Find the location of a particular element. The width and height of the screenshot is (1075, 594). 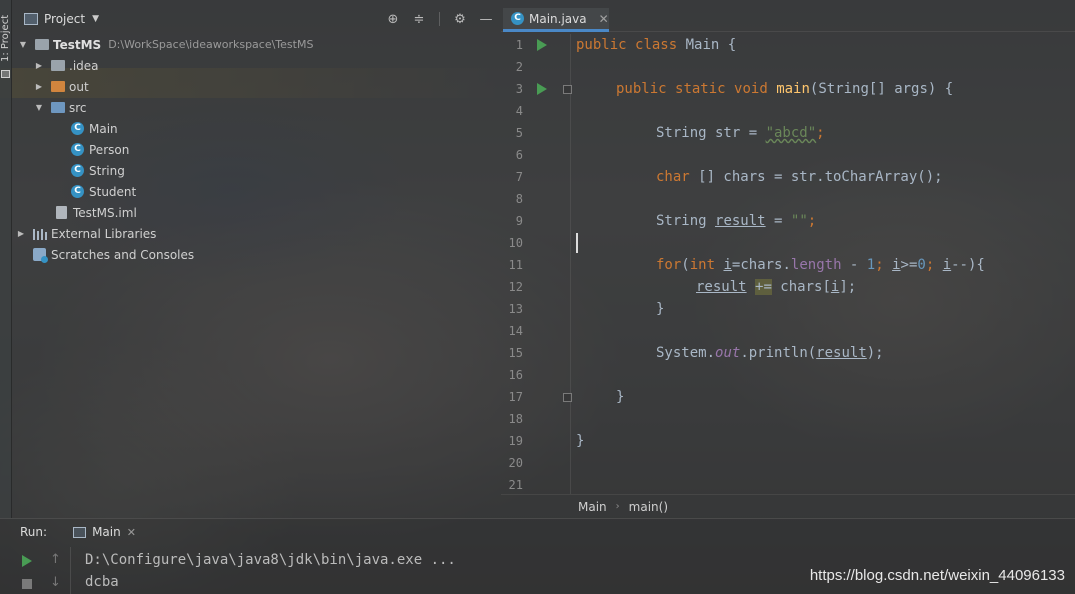

project-tool-tab: 1: Project is located at coordinates (6, 34).